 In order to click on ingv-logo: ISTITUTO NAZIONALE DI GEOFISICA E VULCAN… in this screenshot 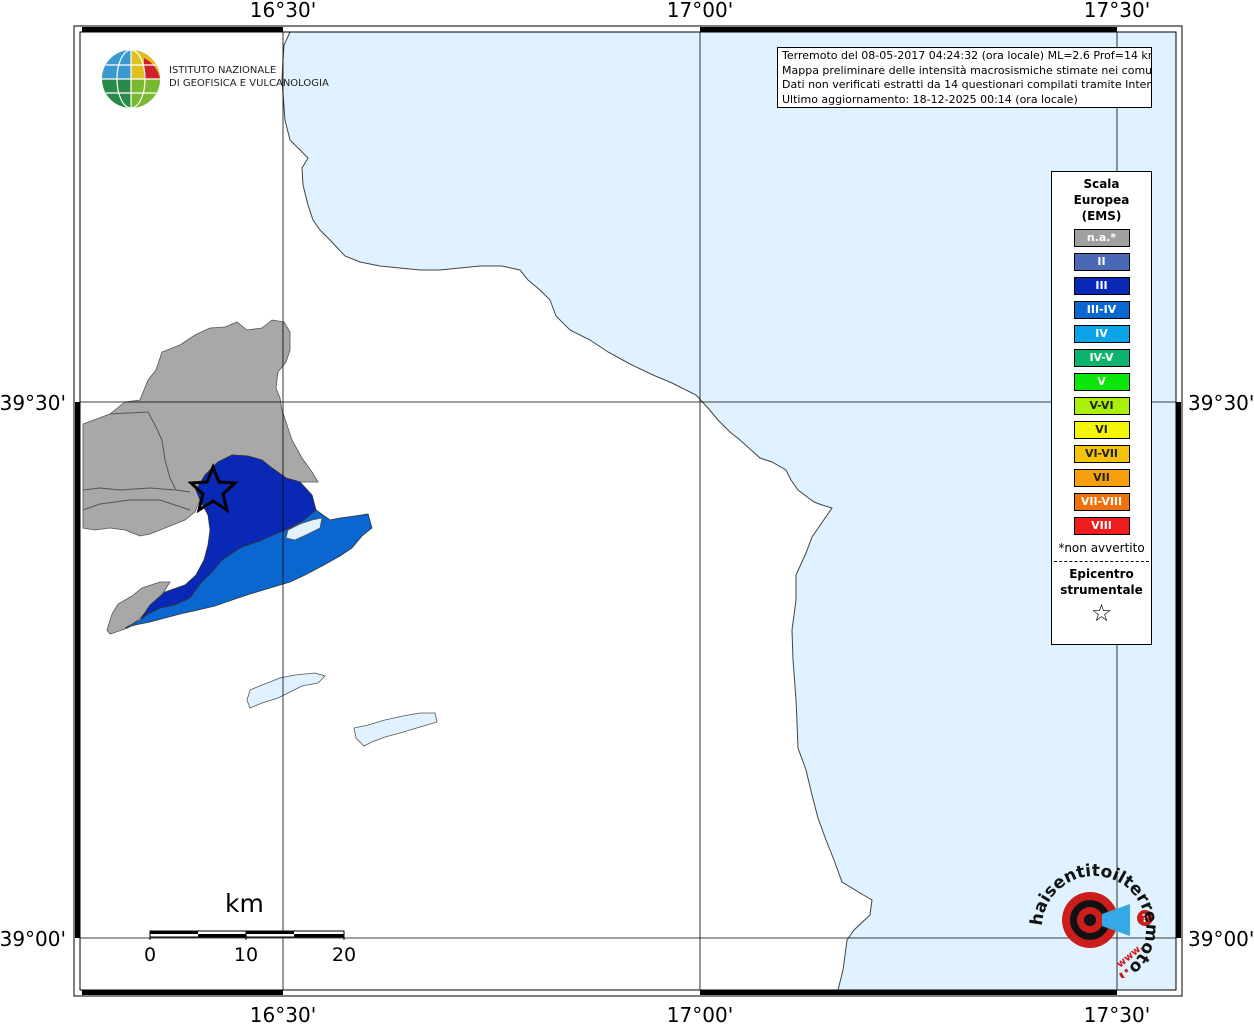, I will do `click(220, 79)`.